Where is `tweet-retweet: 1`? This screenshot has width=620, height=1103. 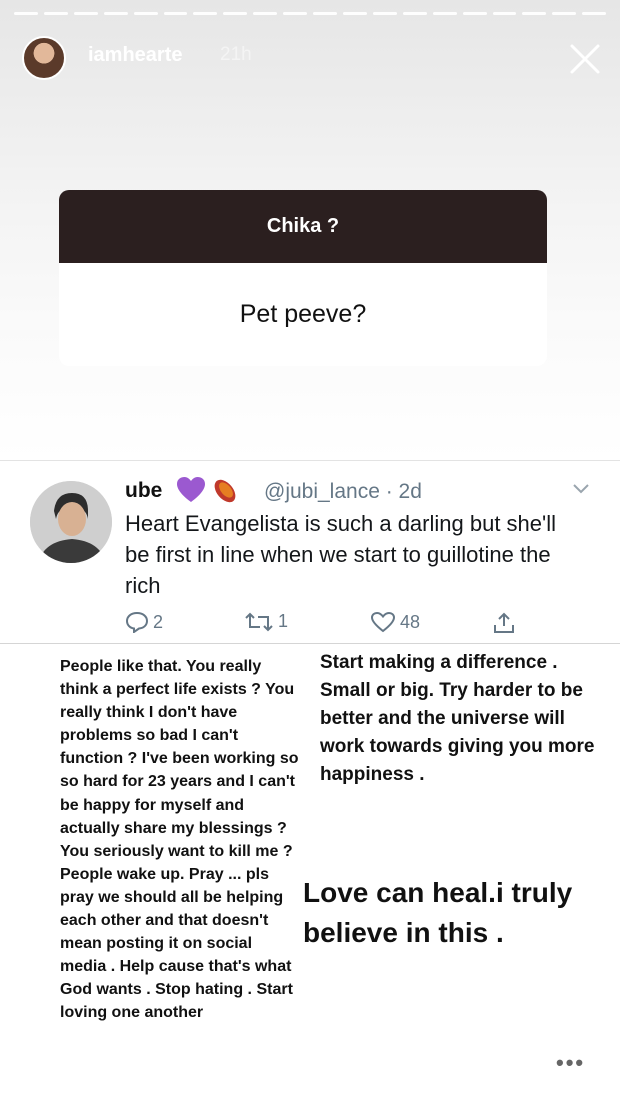 tweet-retweet: 1 is located at coordinates (266, 621).